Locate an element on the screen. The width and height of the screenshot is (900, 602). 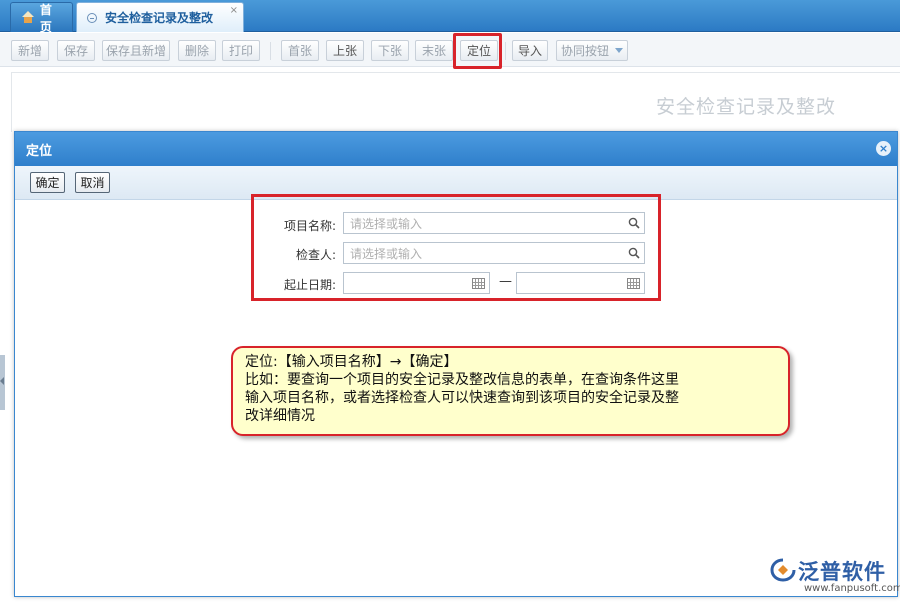
locate-highlight is located at coordinates (477, 51).